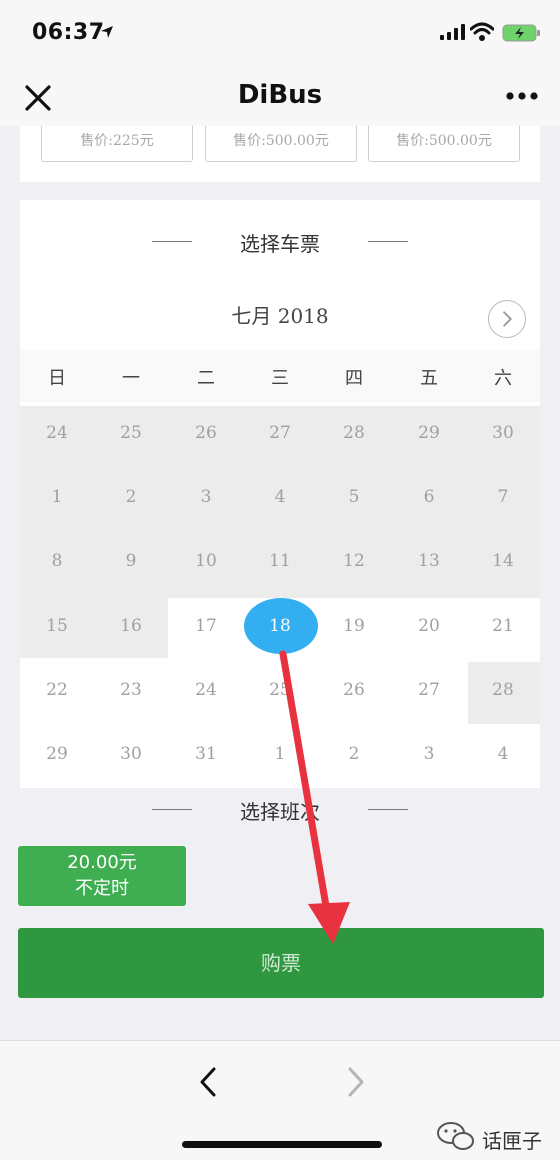 The width and height of the screenshot is (560, 1160). Describe the element at coordinates (131, 626) in the screenshot. I see `calendar-day: 16` at that location.